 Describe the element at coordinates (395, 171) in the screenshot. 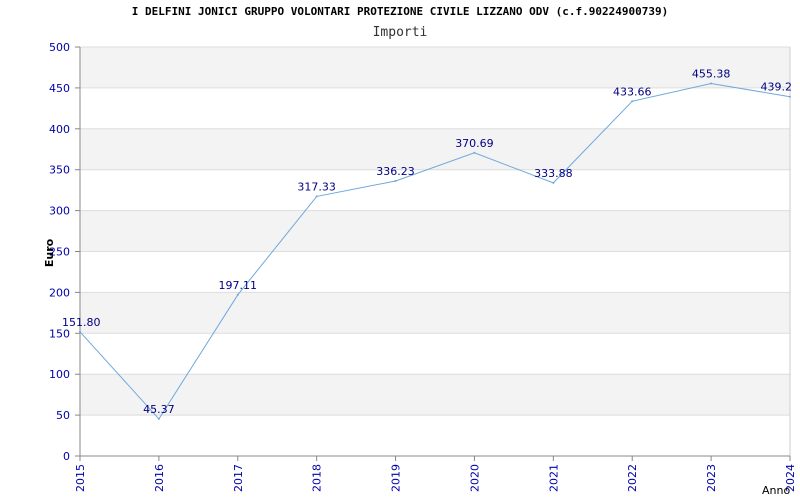

I see `data-label: 336.23` at that location.